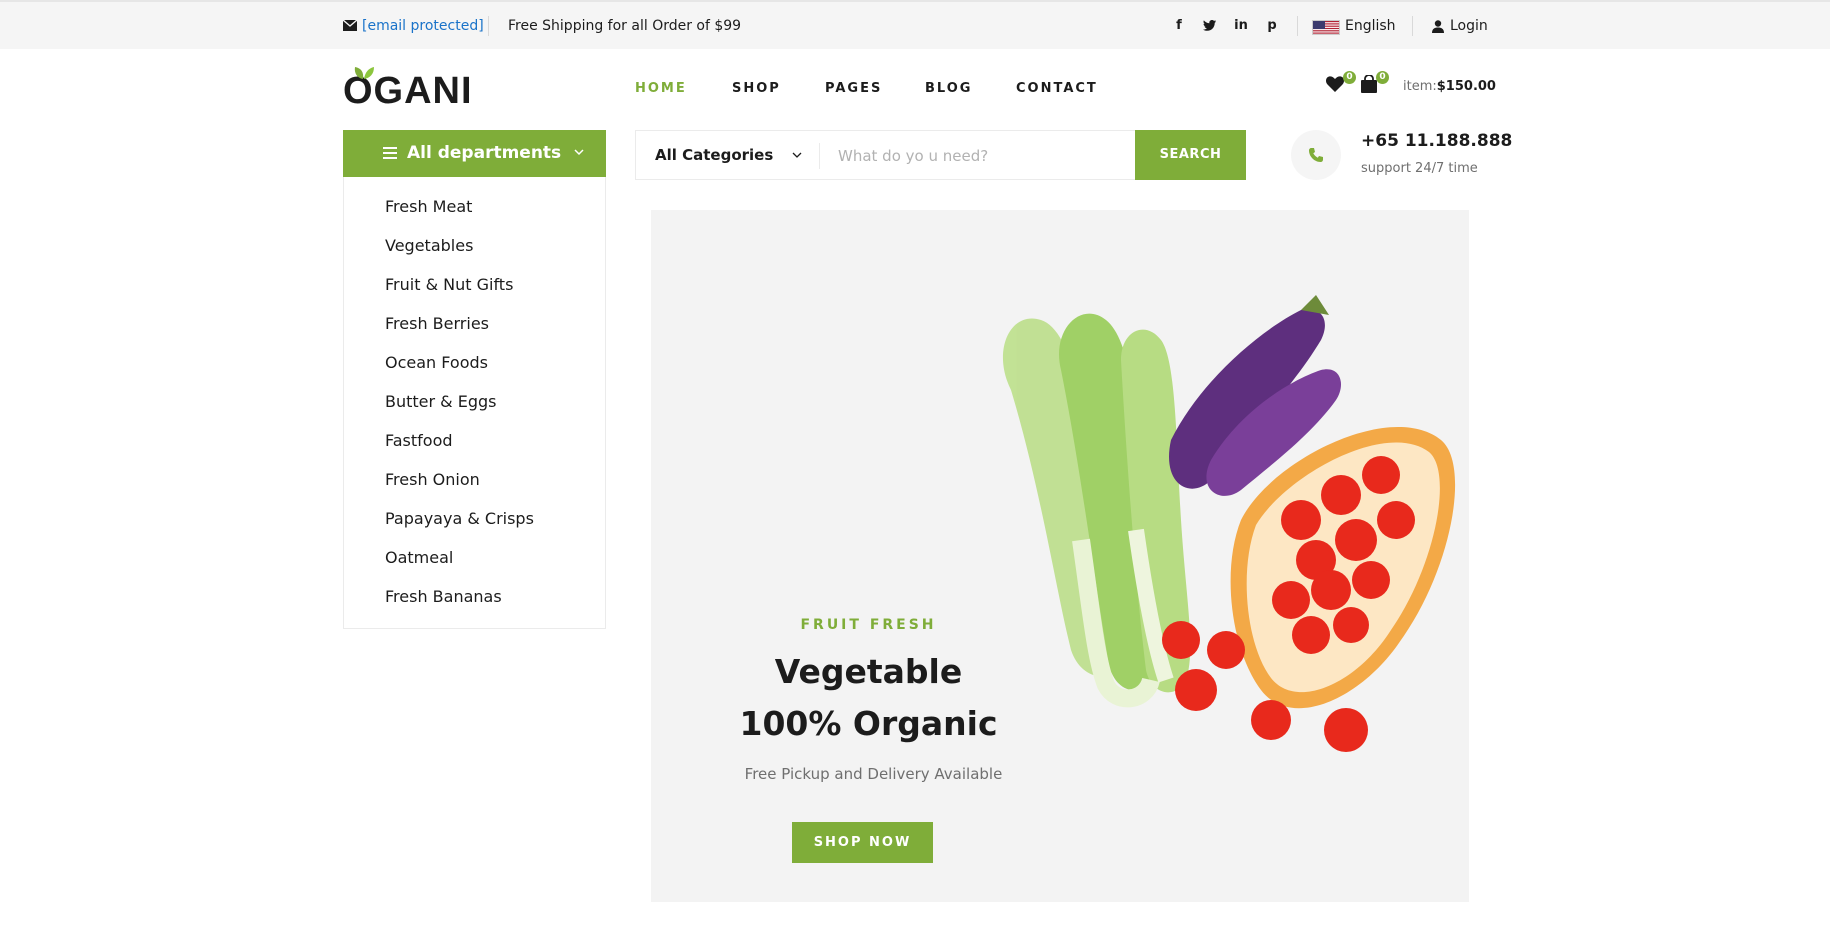 Image resolution: width=1830 pixels, height=947 pixels. What do you see at coordinates (1349, 77) in the screenshot?
I see `wishlist-count-badge: 0` at bounding box center [1349, 77].